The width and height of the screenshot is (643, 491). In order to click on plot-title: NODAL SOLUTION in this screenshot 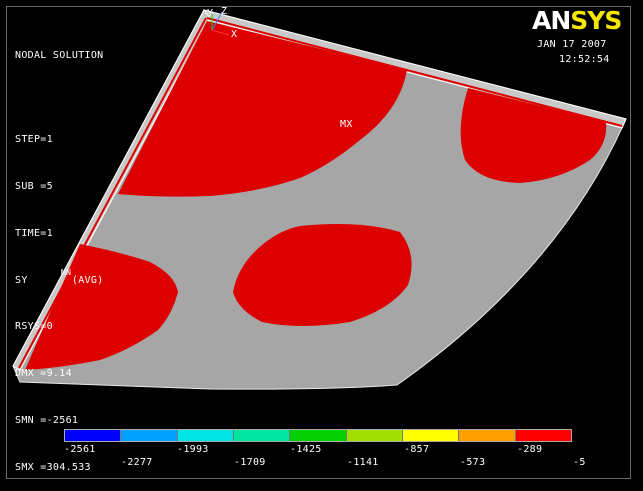, I will do `click(59, 56)`.